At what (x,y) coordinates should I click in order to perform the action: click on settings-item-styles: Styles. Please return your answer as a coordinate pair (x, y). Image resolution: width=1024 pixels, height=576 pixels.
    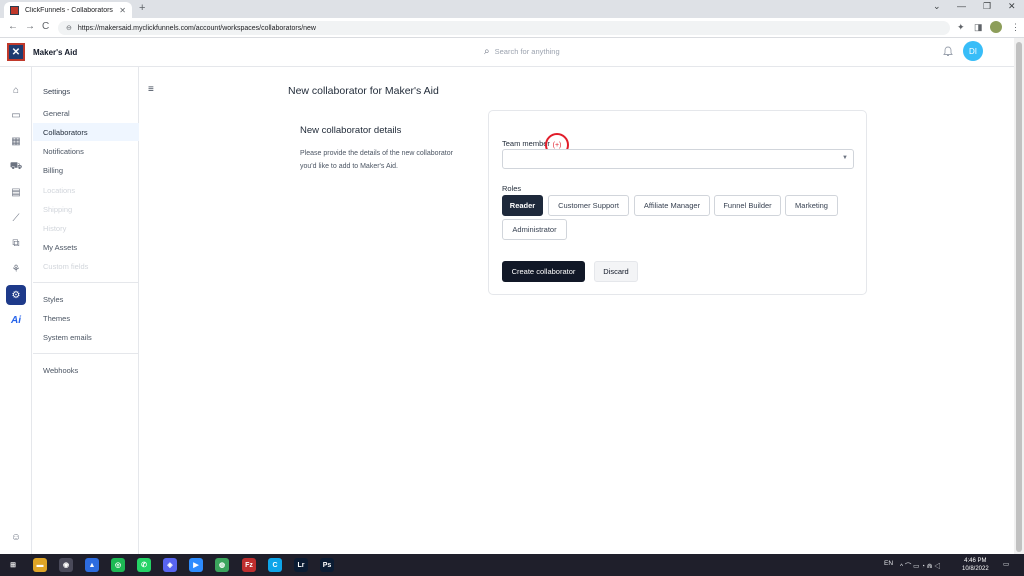
    Looking at the image, I should click on (86, 299).